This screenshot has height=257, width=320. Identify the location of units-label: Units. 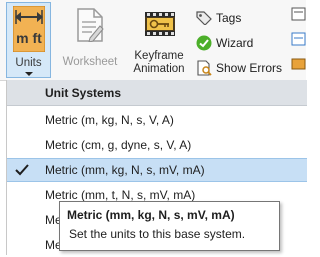
(28, 63).